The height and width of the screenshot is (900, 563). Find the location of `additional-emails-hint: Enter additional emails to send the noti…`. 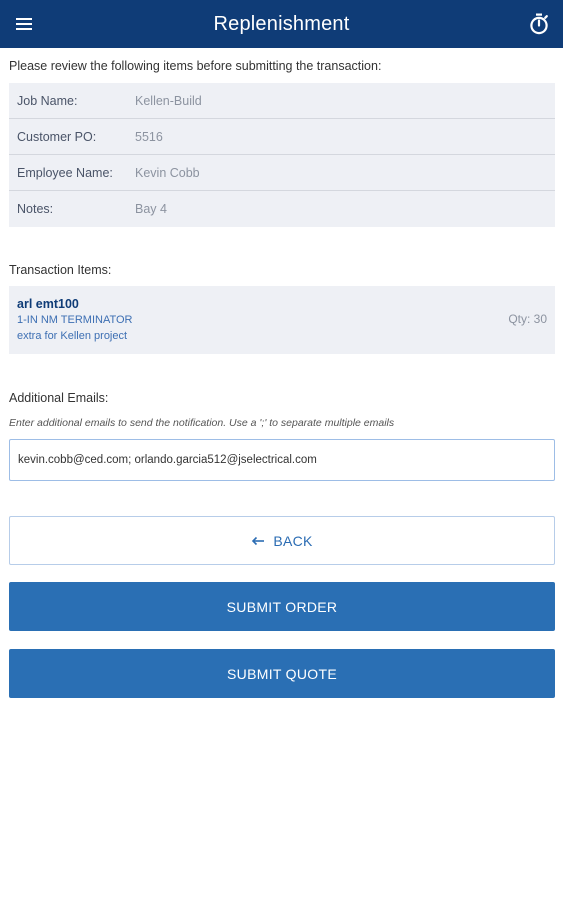

additional-emails-hint: Enter additional emails to send the noti… is located at coordinates (202, 423).